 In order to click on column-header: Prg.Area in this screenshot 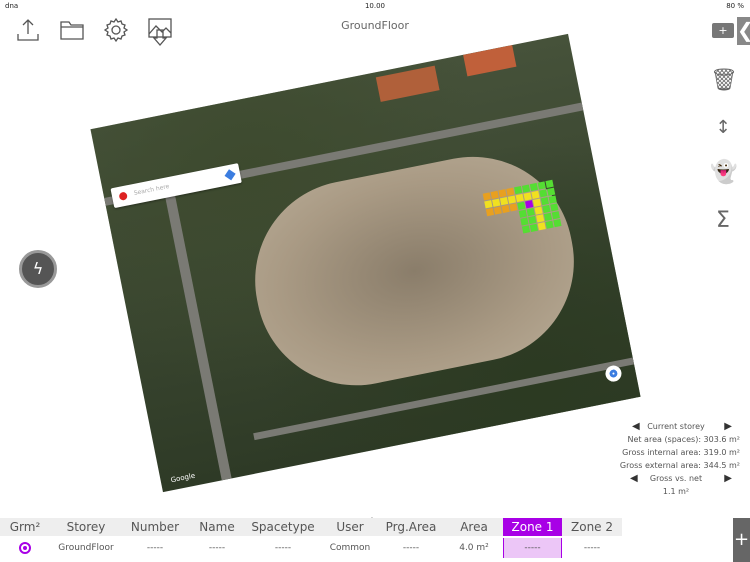, I will do `click(411, 527)`.